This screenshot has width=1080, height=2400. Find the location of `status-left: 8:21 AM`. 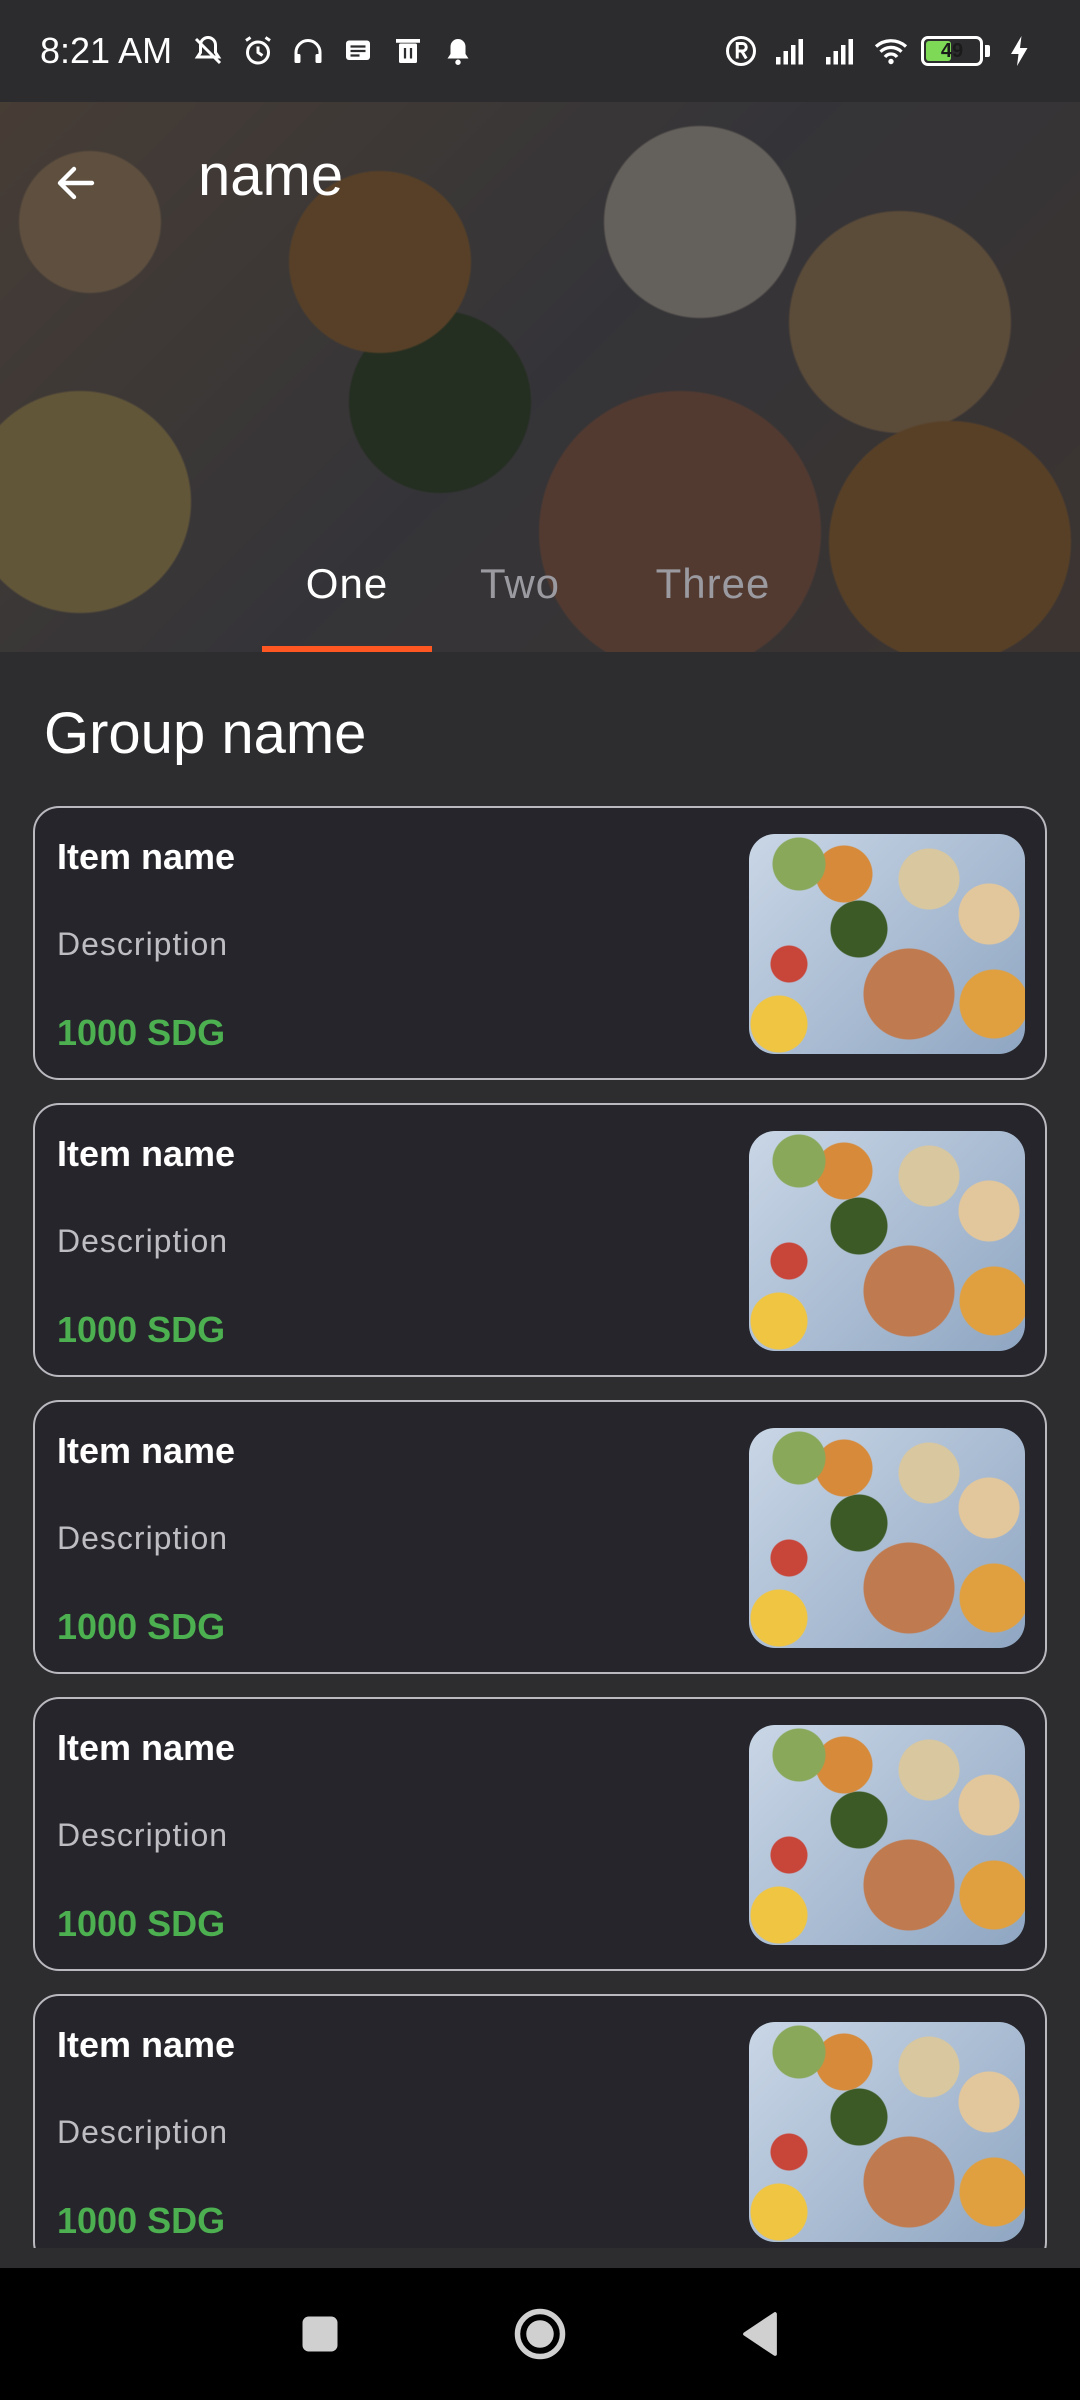

status-left: 8:21 AM is located at coordinates (259, 51).